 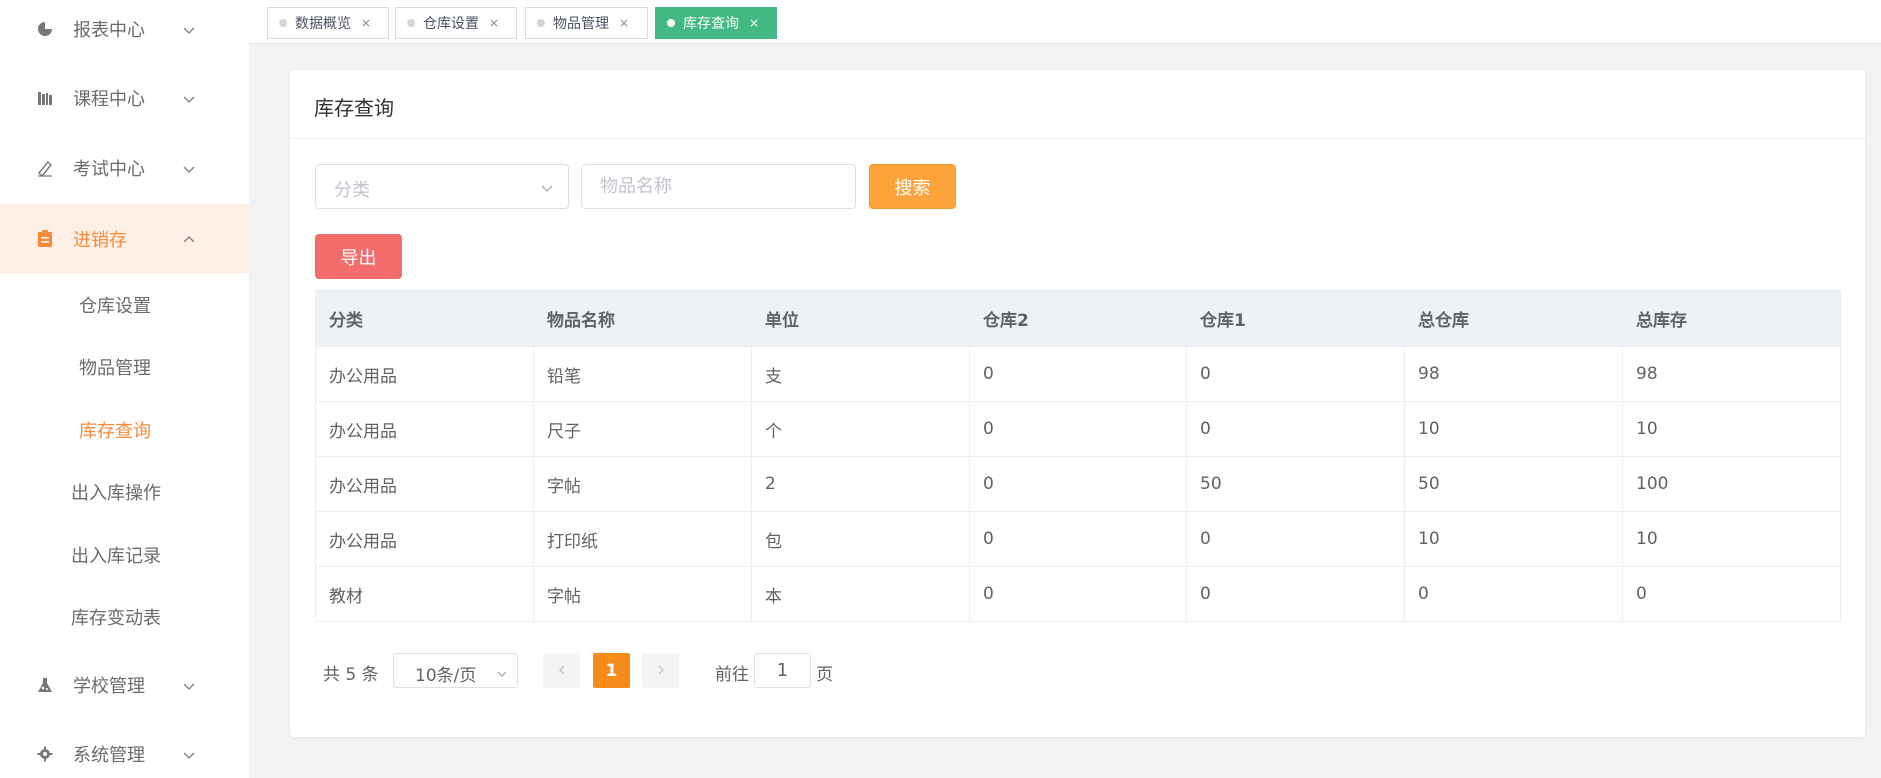 What do you see at coordinates (860, 594) in the screenshot?
I see `table-cell: 本` at bounding box center [860, 594].